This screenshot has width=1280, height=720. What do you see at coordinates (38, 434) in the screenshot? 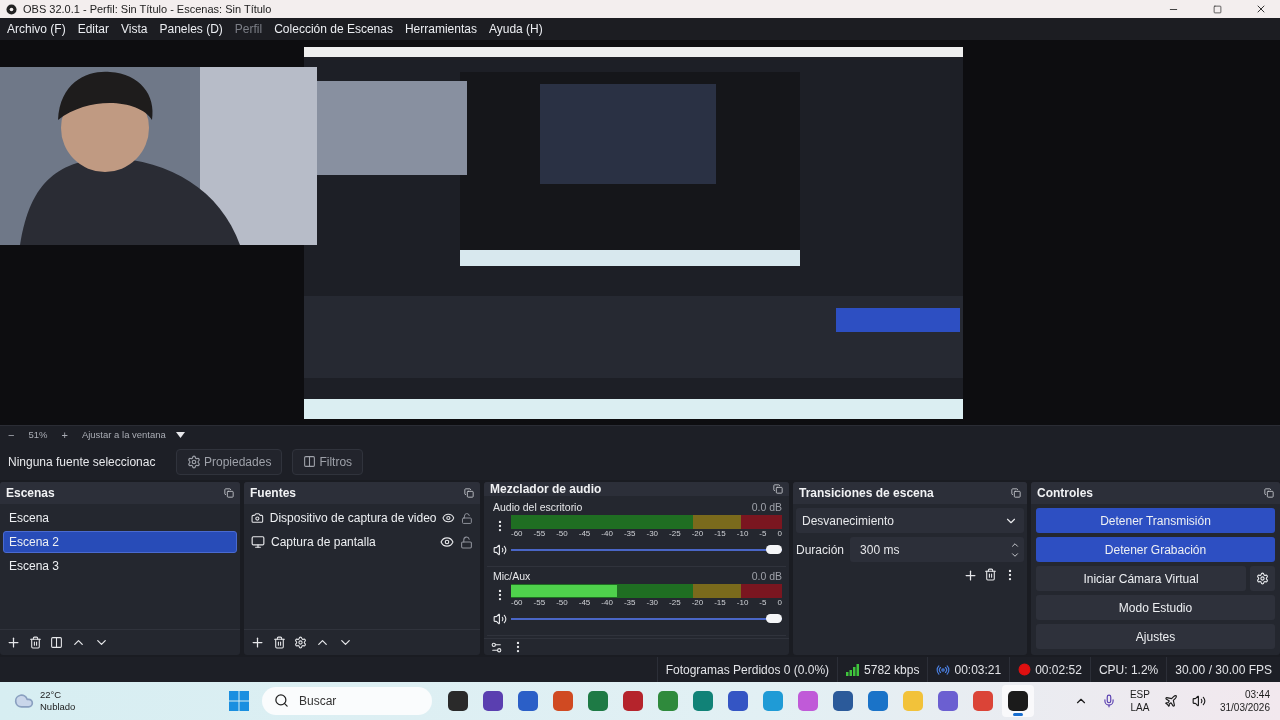
I see `zoom-level: 51%` at bounding box center [38, 434].